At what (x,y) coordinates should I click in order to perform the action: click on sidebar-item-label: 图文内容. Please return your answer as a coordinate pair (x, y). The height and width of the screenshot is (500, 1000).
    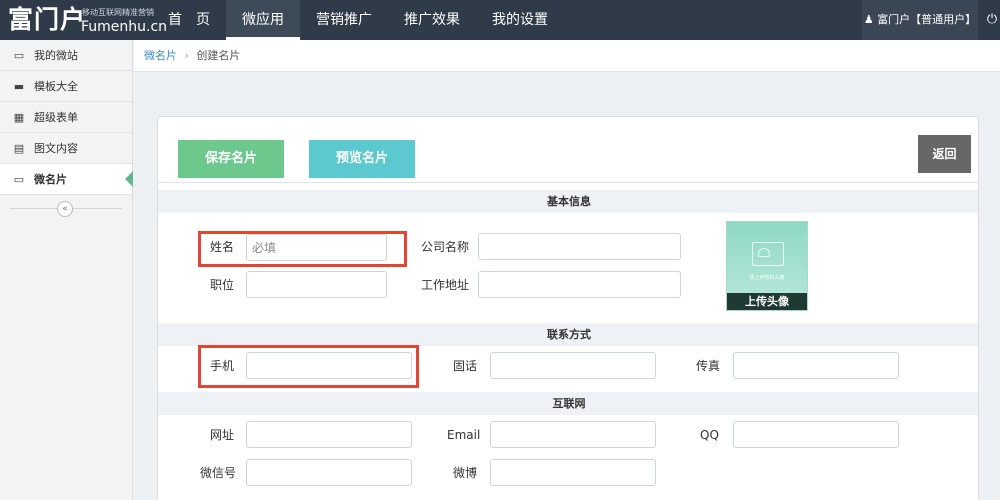
    Looking at the image, I should click on (56, 148).